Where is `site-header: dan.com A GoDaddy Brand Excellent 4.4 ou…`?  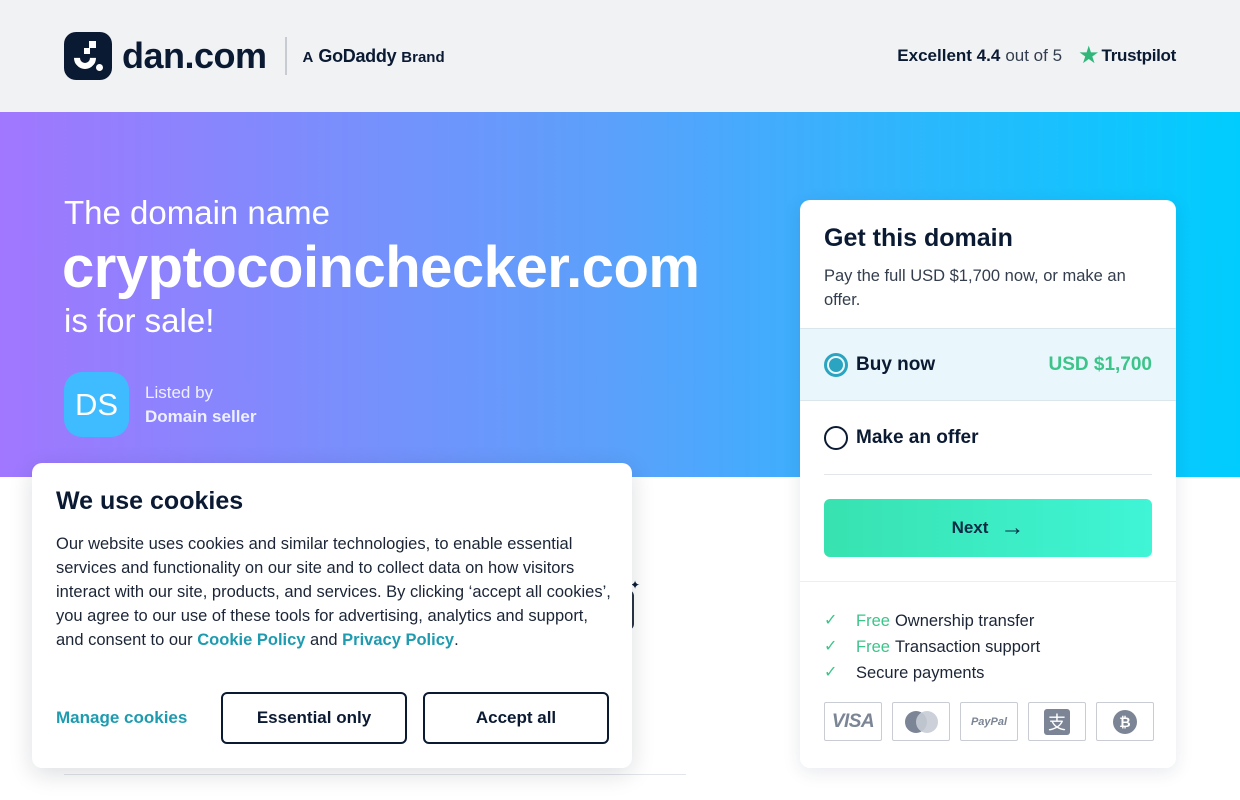
site-header: dan.com A GoDaddy Brand Excellent 4.4 ou… is located at coordinates (620, 56).